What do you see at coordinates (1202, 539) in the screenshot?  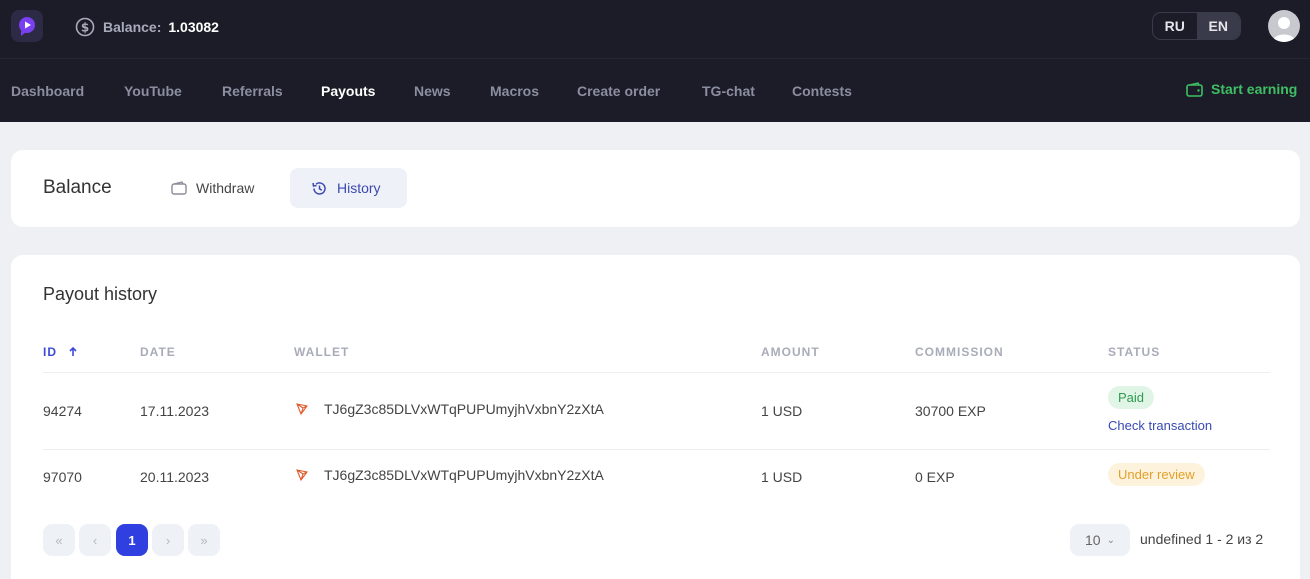 I see `pagination-range: undefined 1 - 2 из 2` at bounding box center [1202, 539].